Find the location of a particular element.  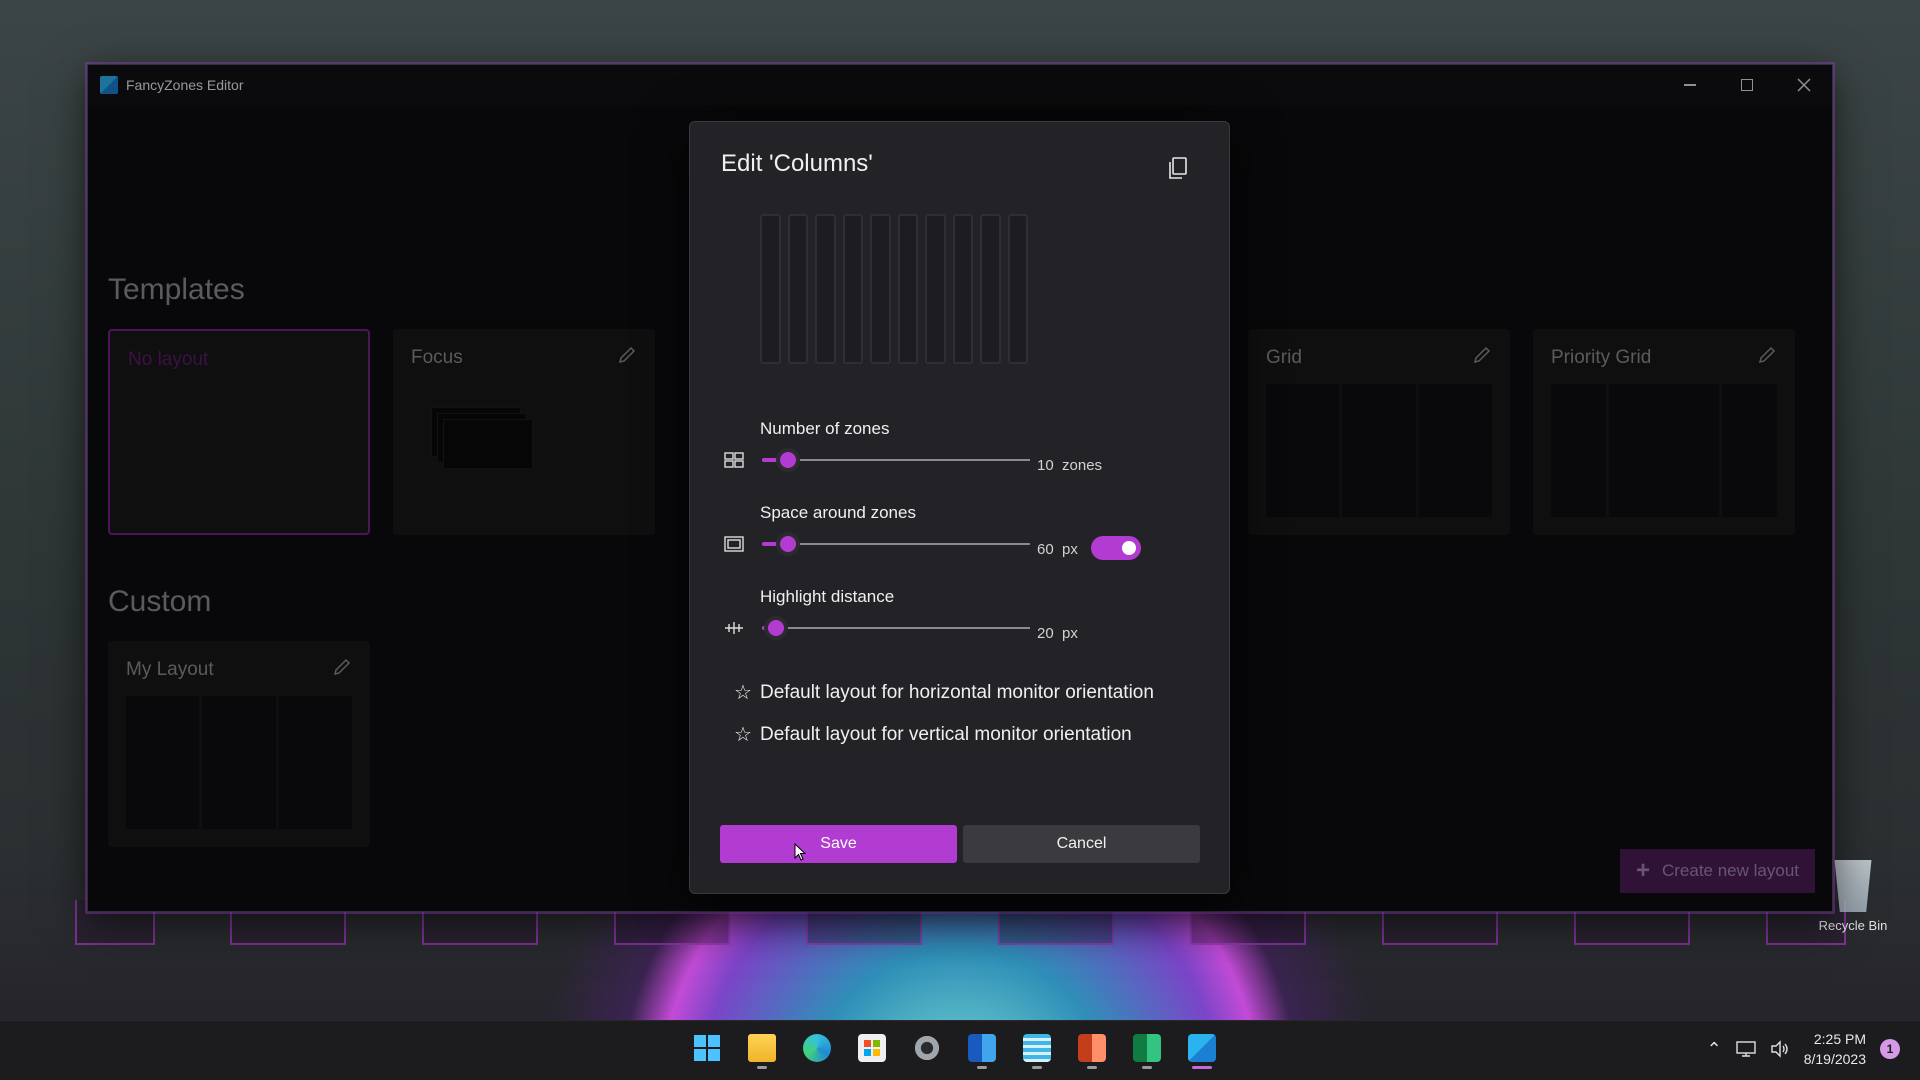

highlight-distance-label: Highlight distance is located at coordinates (827, 596).